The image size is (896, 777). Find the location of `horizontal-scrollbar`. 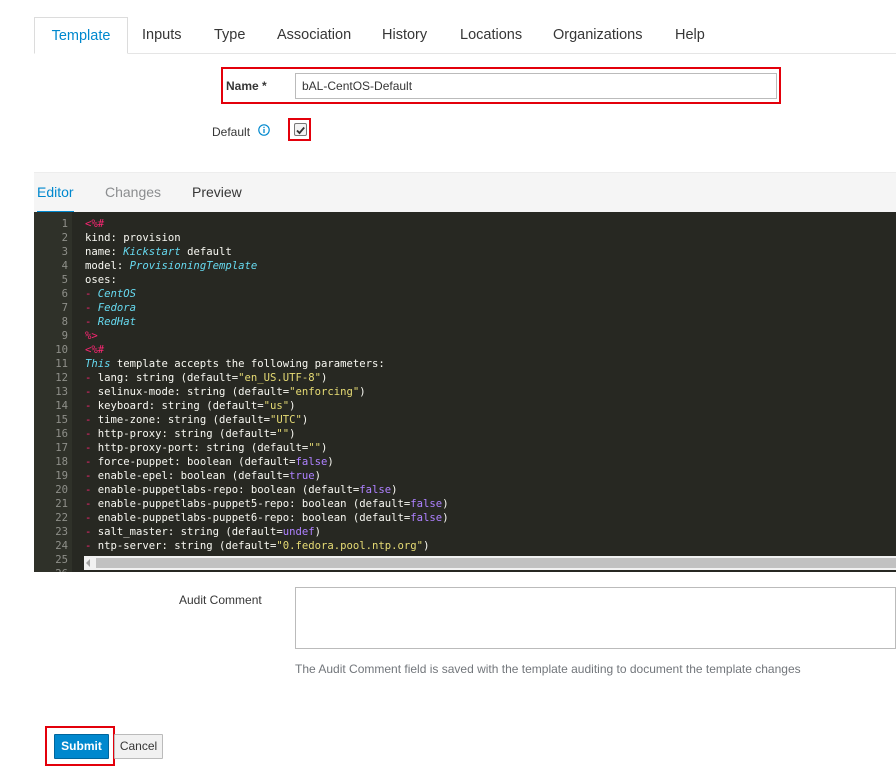

horizontal-scrollbar is located at coordinates (490, 563).